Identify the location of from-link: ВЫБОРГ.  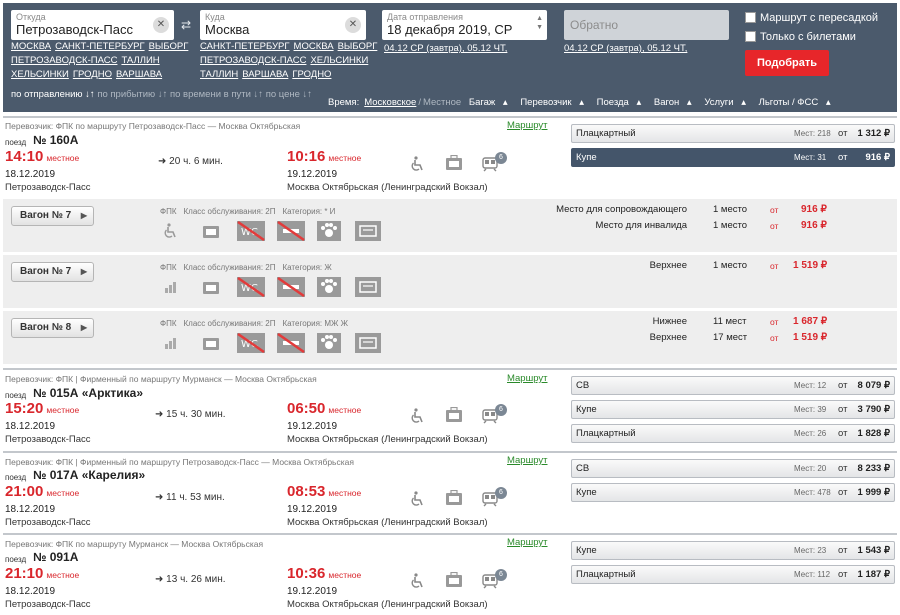
(169, 46).